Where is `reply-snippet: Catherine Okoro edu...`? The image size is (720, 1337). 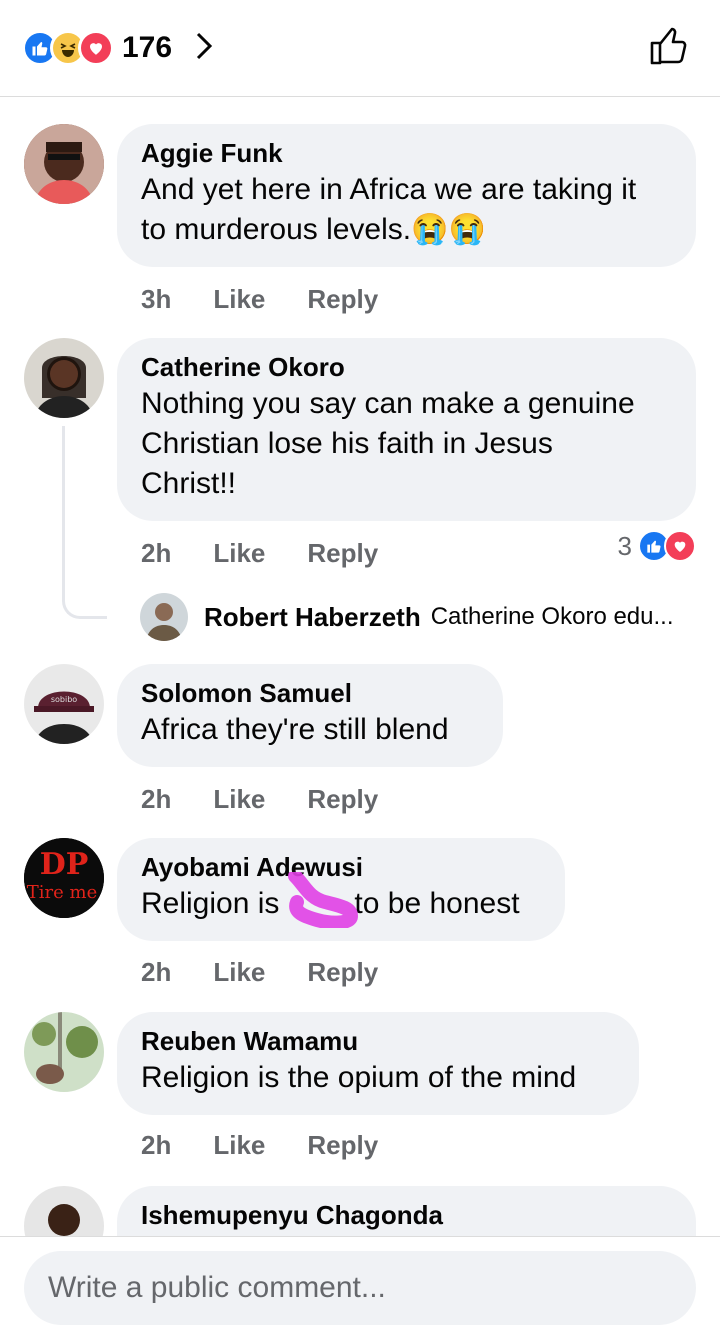 reply-snippet: Catherine Okoro edu... is located at coordinates (552, 616).